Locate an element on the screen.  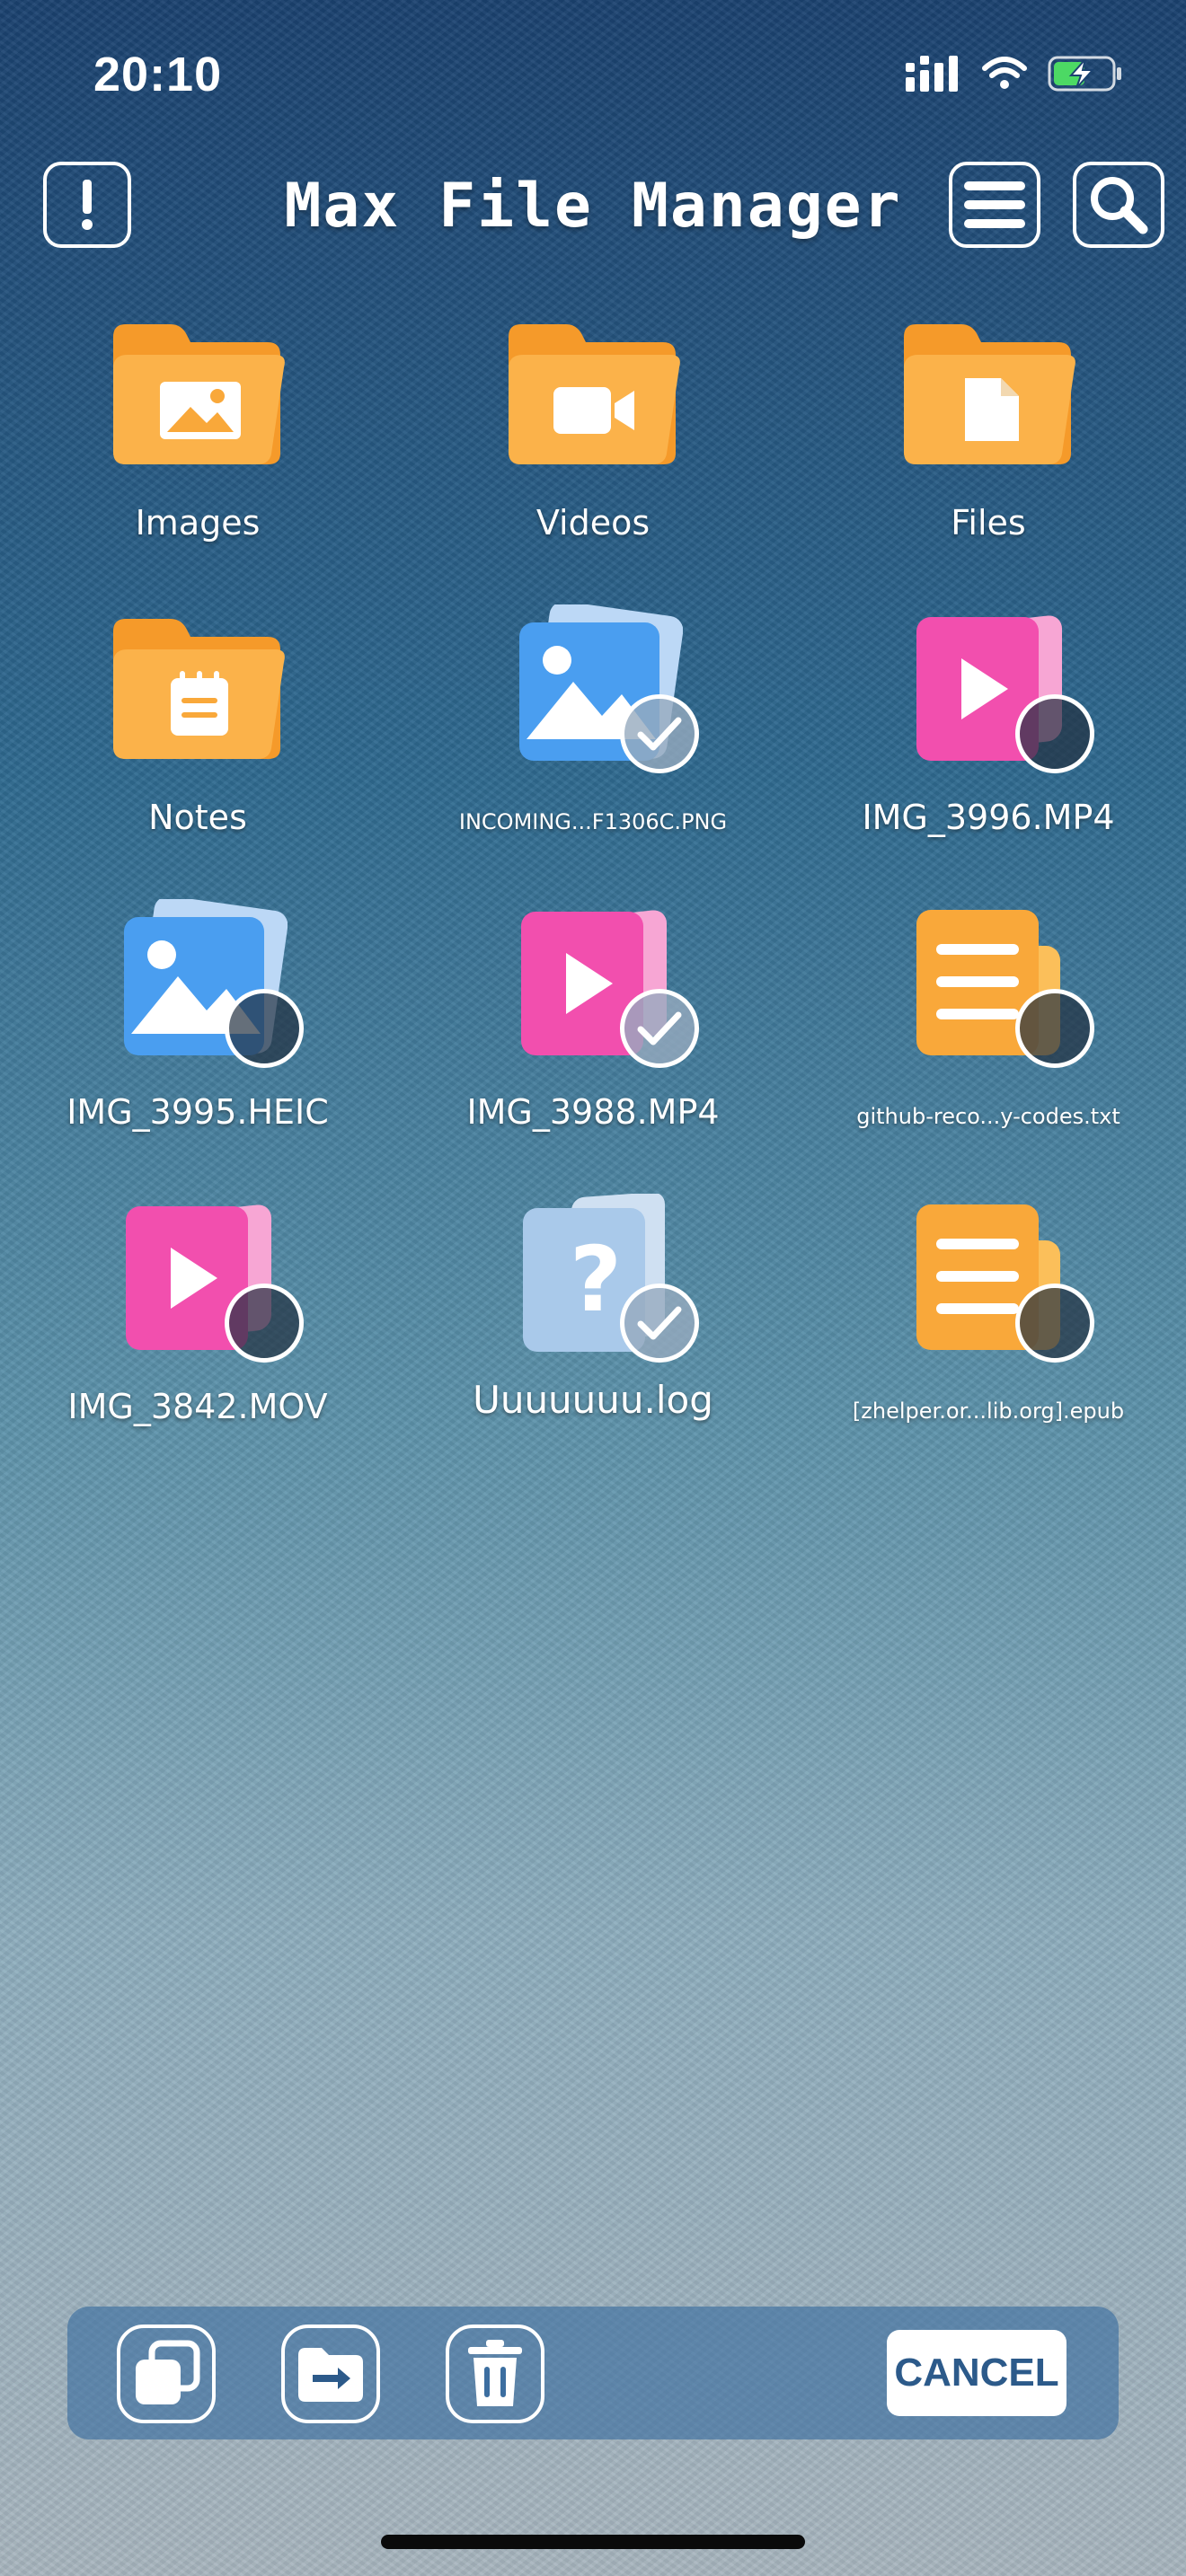
copy-icon is located at coordinates (168, 2372).